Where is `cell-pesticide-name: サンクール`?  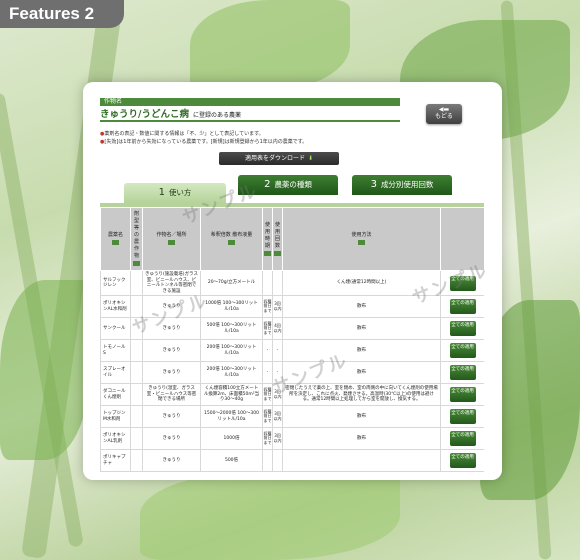
cell-pesticide-name: サンクール is located at coordinates (115, 328).